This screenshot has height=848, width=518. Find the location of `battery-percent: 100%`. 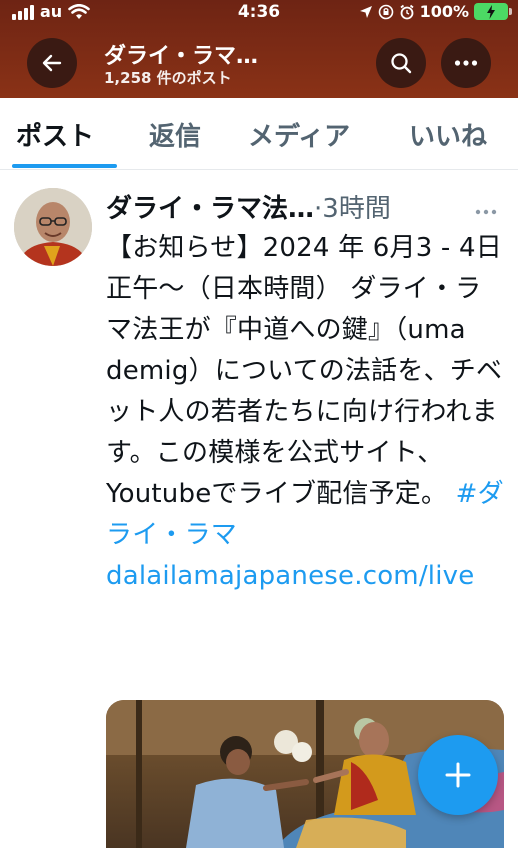

battery-percent: 100% is located at coordinates (444, 11).